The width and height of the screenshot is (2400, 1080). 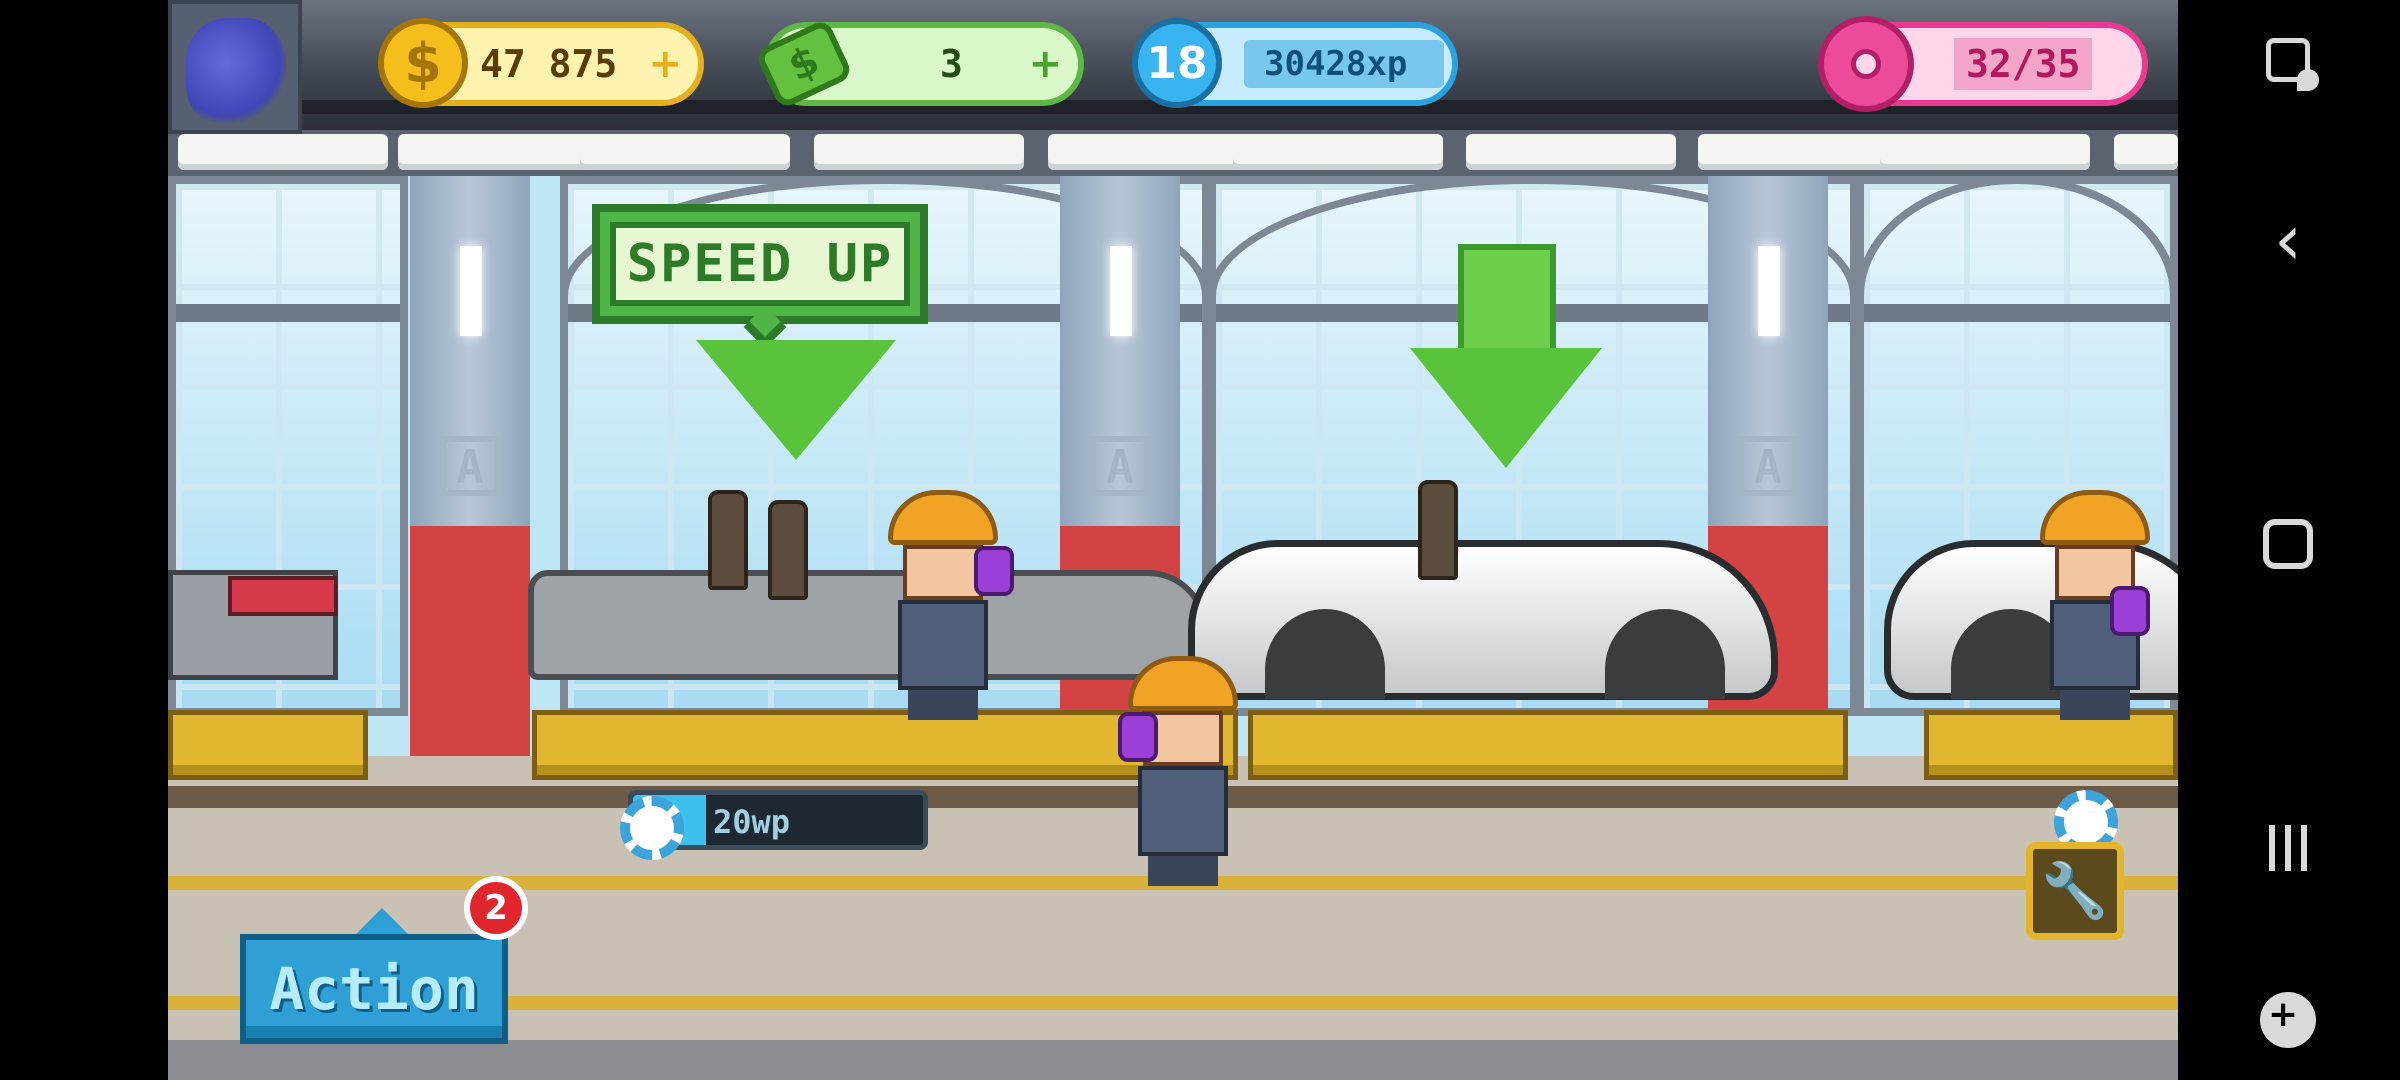 What do you see at coordinates (283, 596) in the screenshot?
I see `engine-cover` at bounding box center [283, 596].